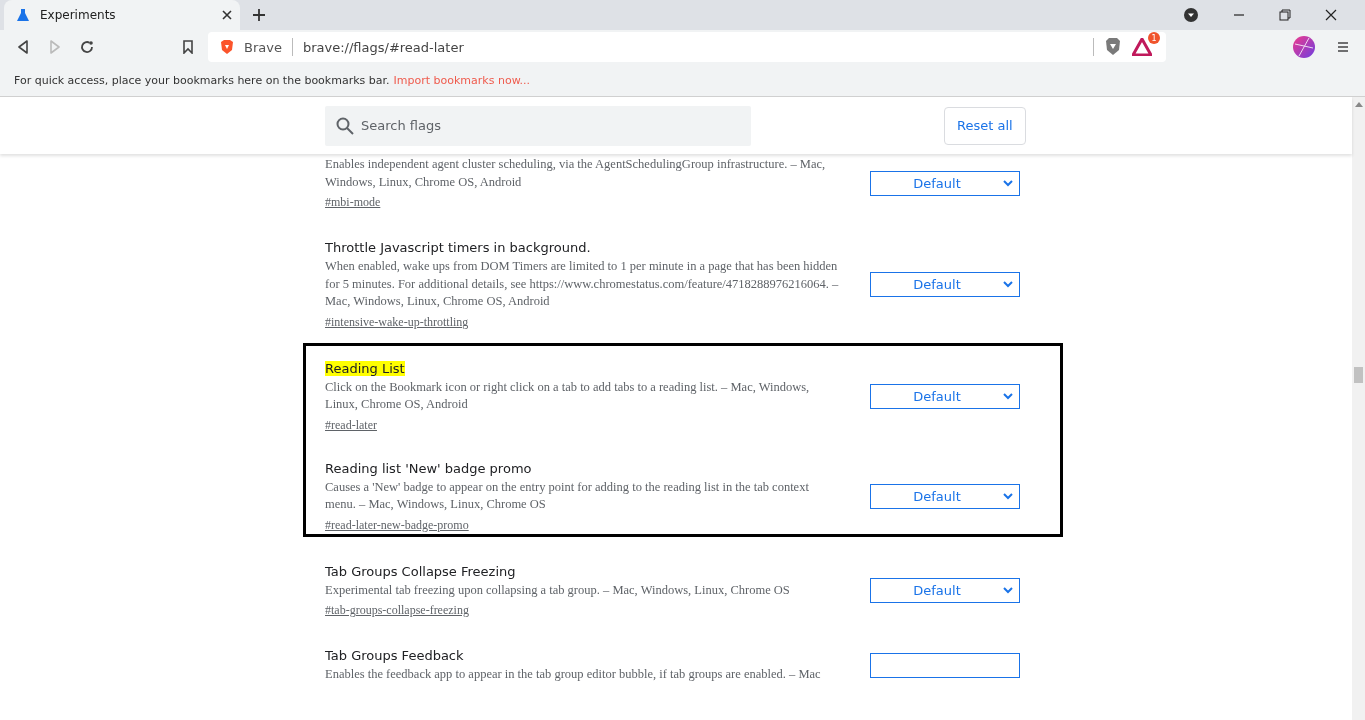 This screenshot has width=1365, height=720. I want to click on flag-title: Tab Groups Feedback, so click(394, 655).